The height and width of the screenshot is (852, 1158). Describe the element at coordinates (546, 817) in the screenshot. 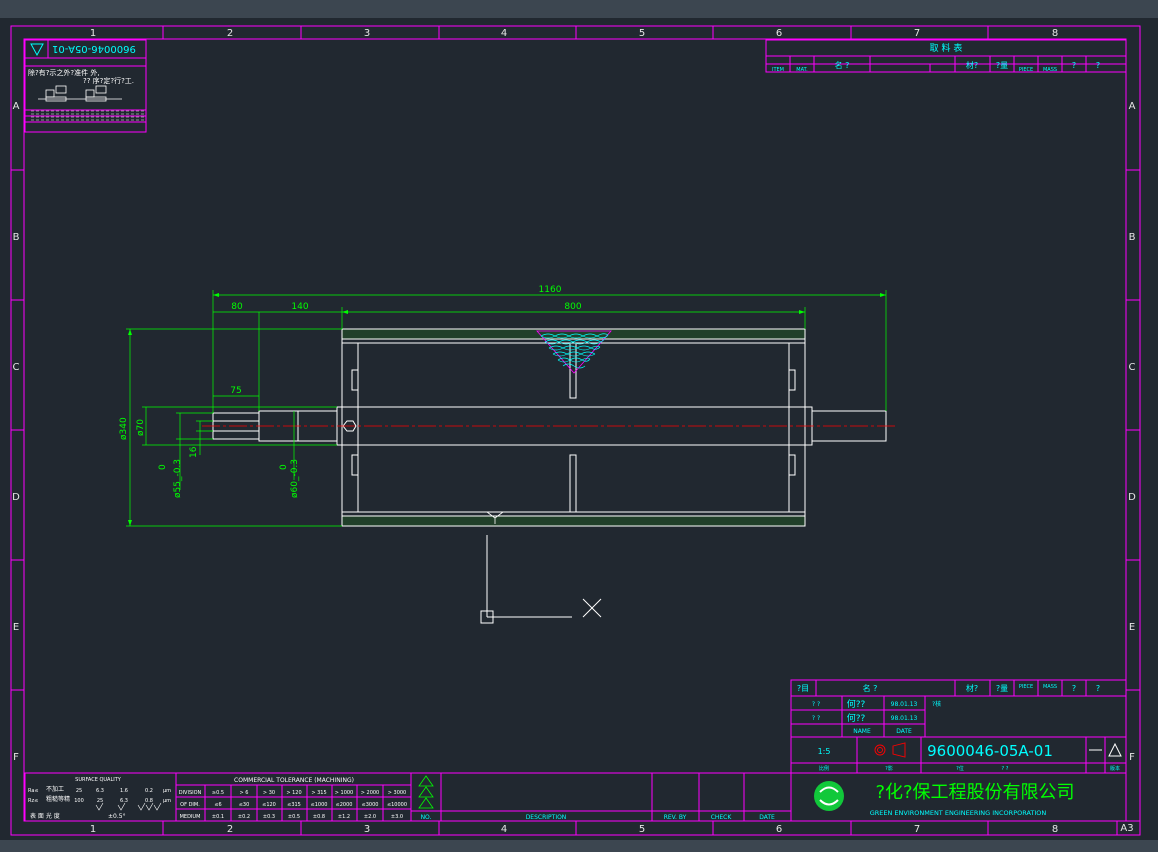

I see `rev-col-description: DESCRIPTION` at that location.